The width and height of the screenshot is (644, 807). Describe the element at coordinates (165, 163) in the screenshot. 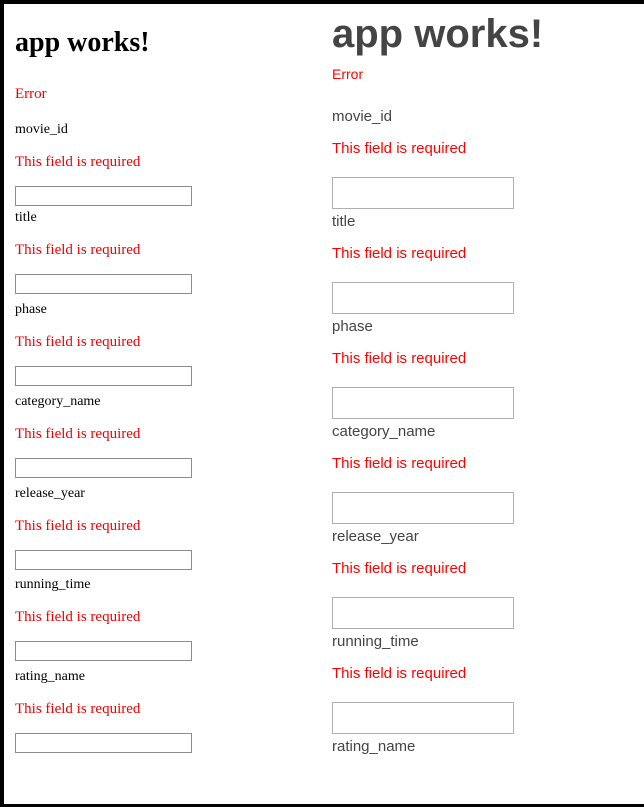

I see `field-movie-id: movie_id This field is required` at that location.